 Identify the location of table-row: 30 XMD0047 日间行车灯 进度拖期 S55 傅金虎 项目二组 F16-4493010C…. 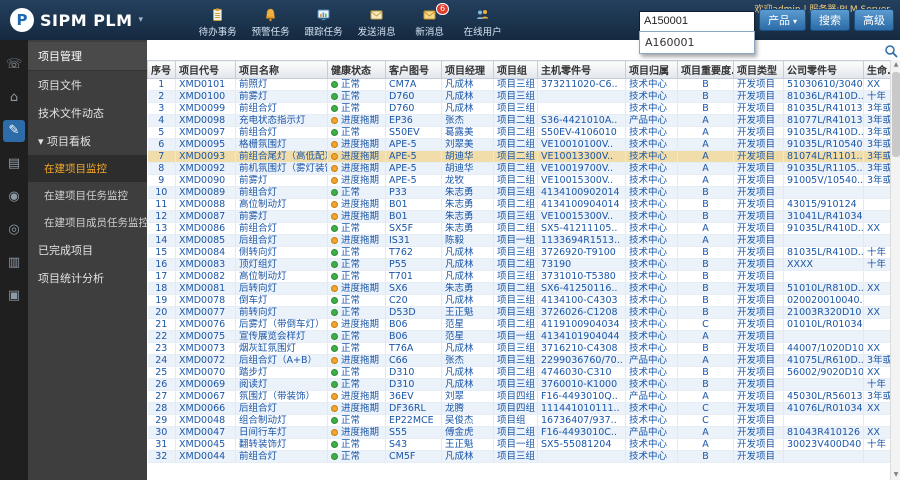
(518, 432).